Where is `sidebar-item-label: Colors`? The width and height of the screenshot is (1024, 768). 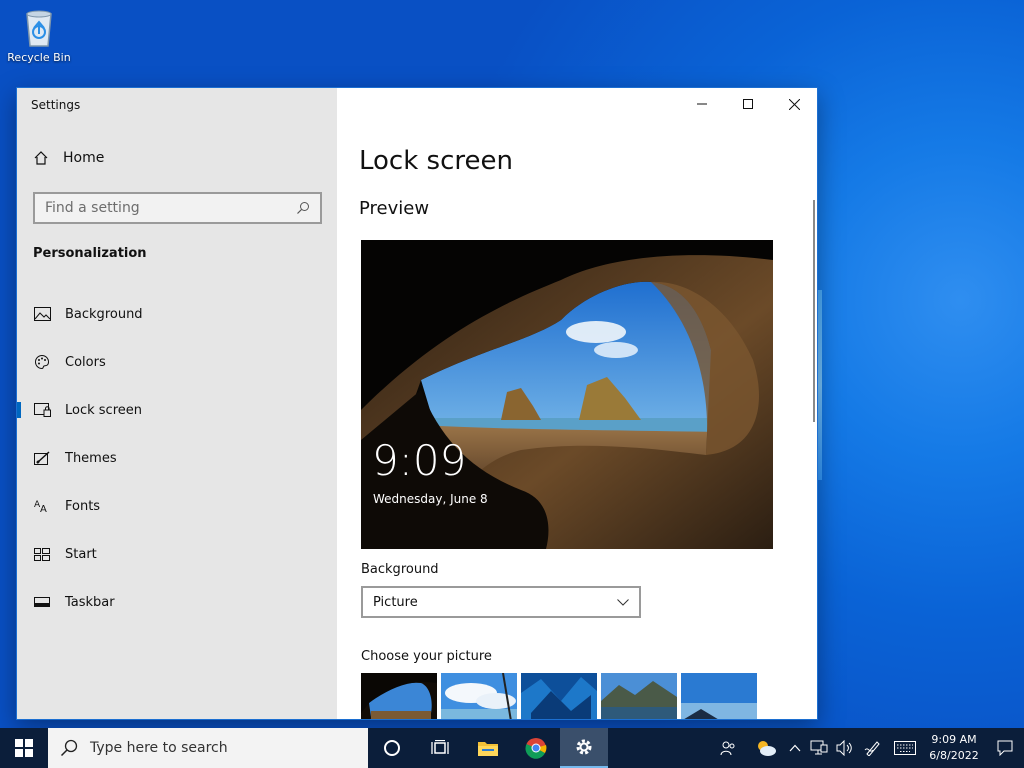 sidebar-item-label: Colors is located at coordinates (85, 362).